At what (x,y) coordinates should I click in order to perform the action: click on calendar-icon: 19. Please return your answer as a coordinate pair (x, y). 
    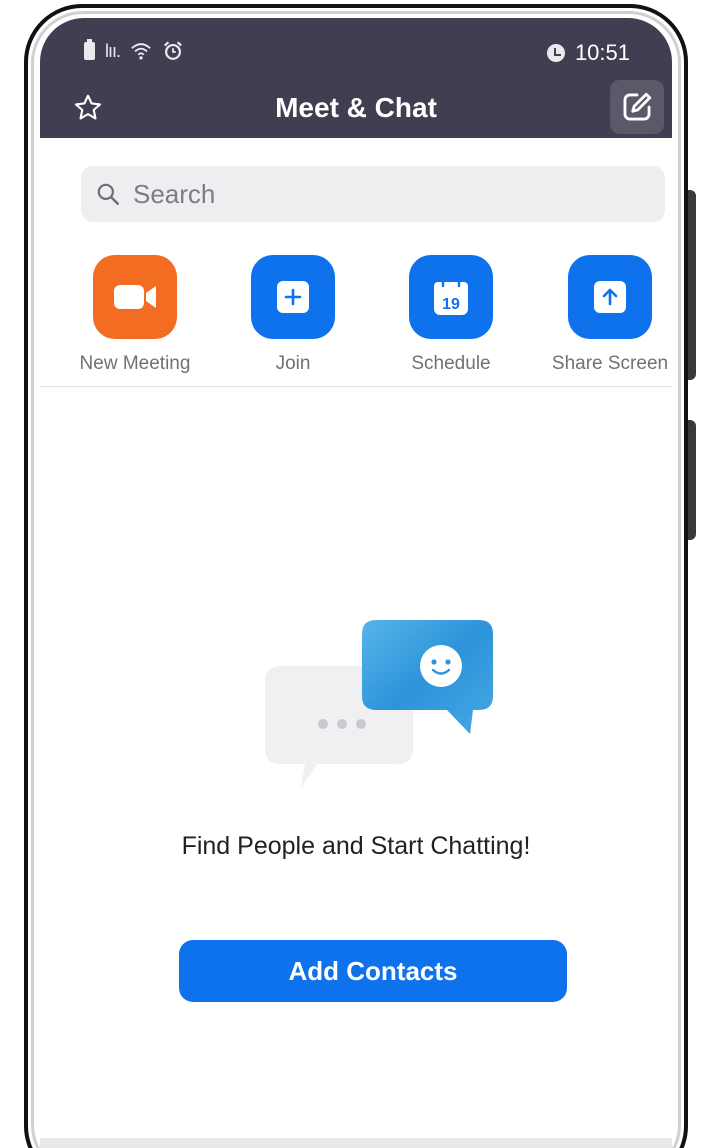
    Looking at the image, I should click on (451, 296).